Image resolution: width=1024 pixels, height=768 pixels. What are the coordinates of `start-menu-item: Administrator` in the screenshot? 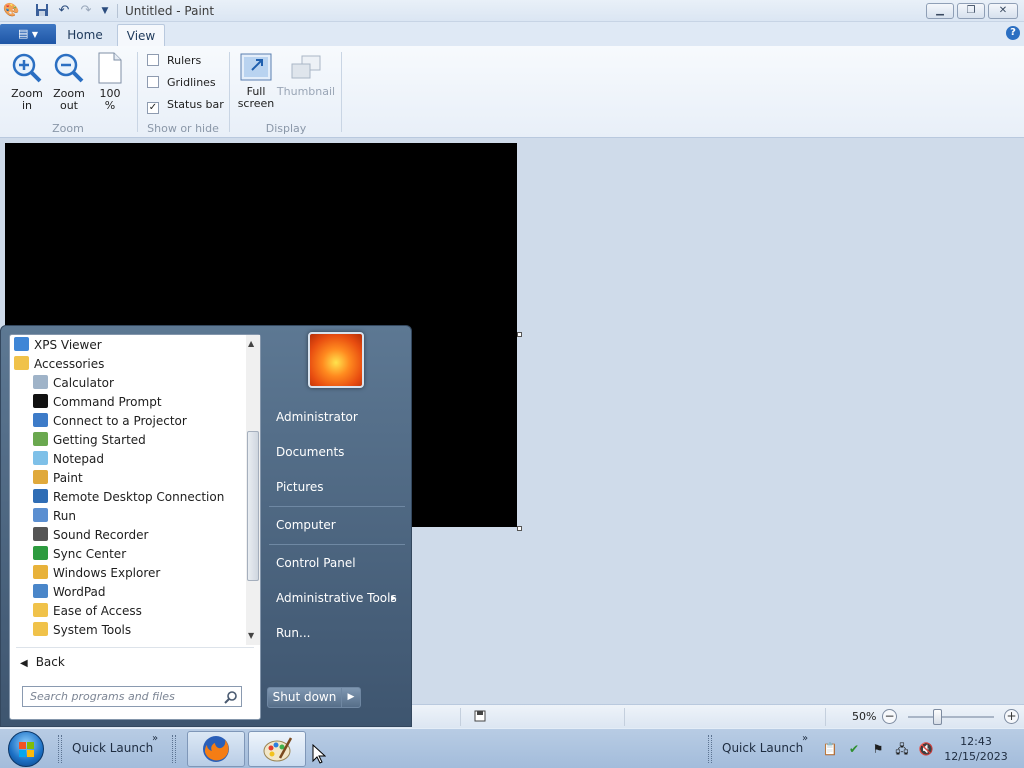 It's located at (338, 417).